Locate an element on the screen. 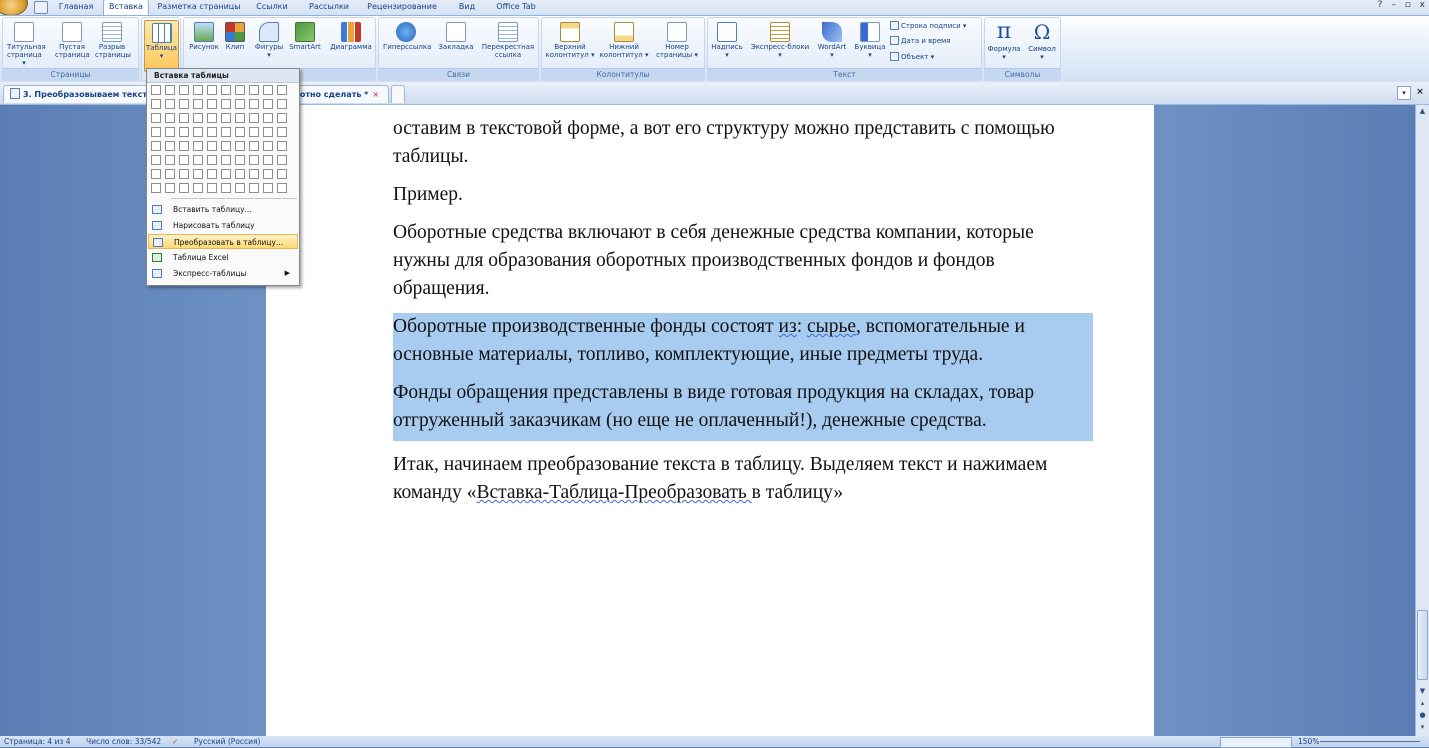 This screenshot has width=1429, height=748. view-buttons is located at coordinates (1256, 742).